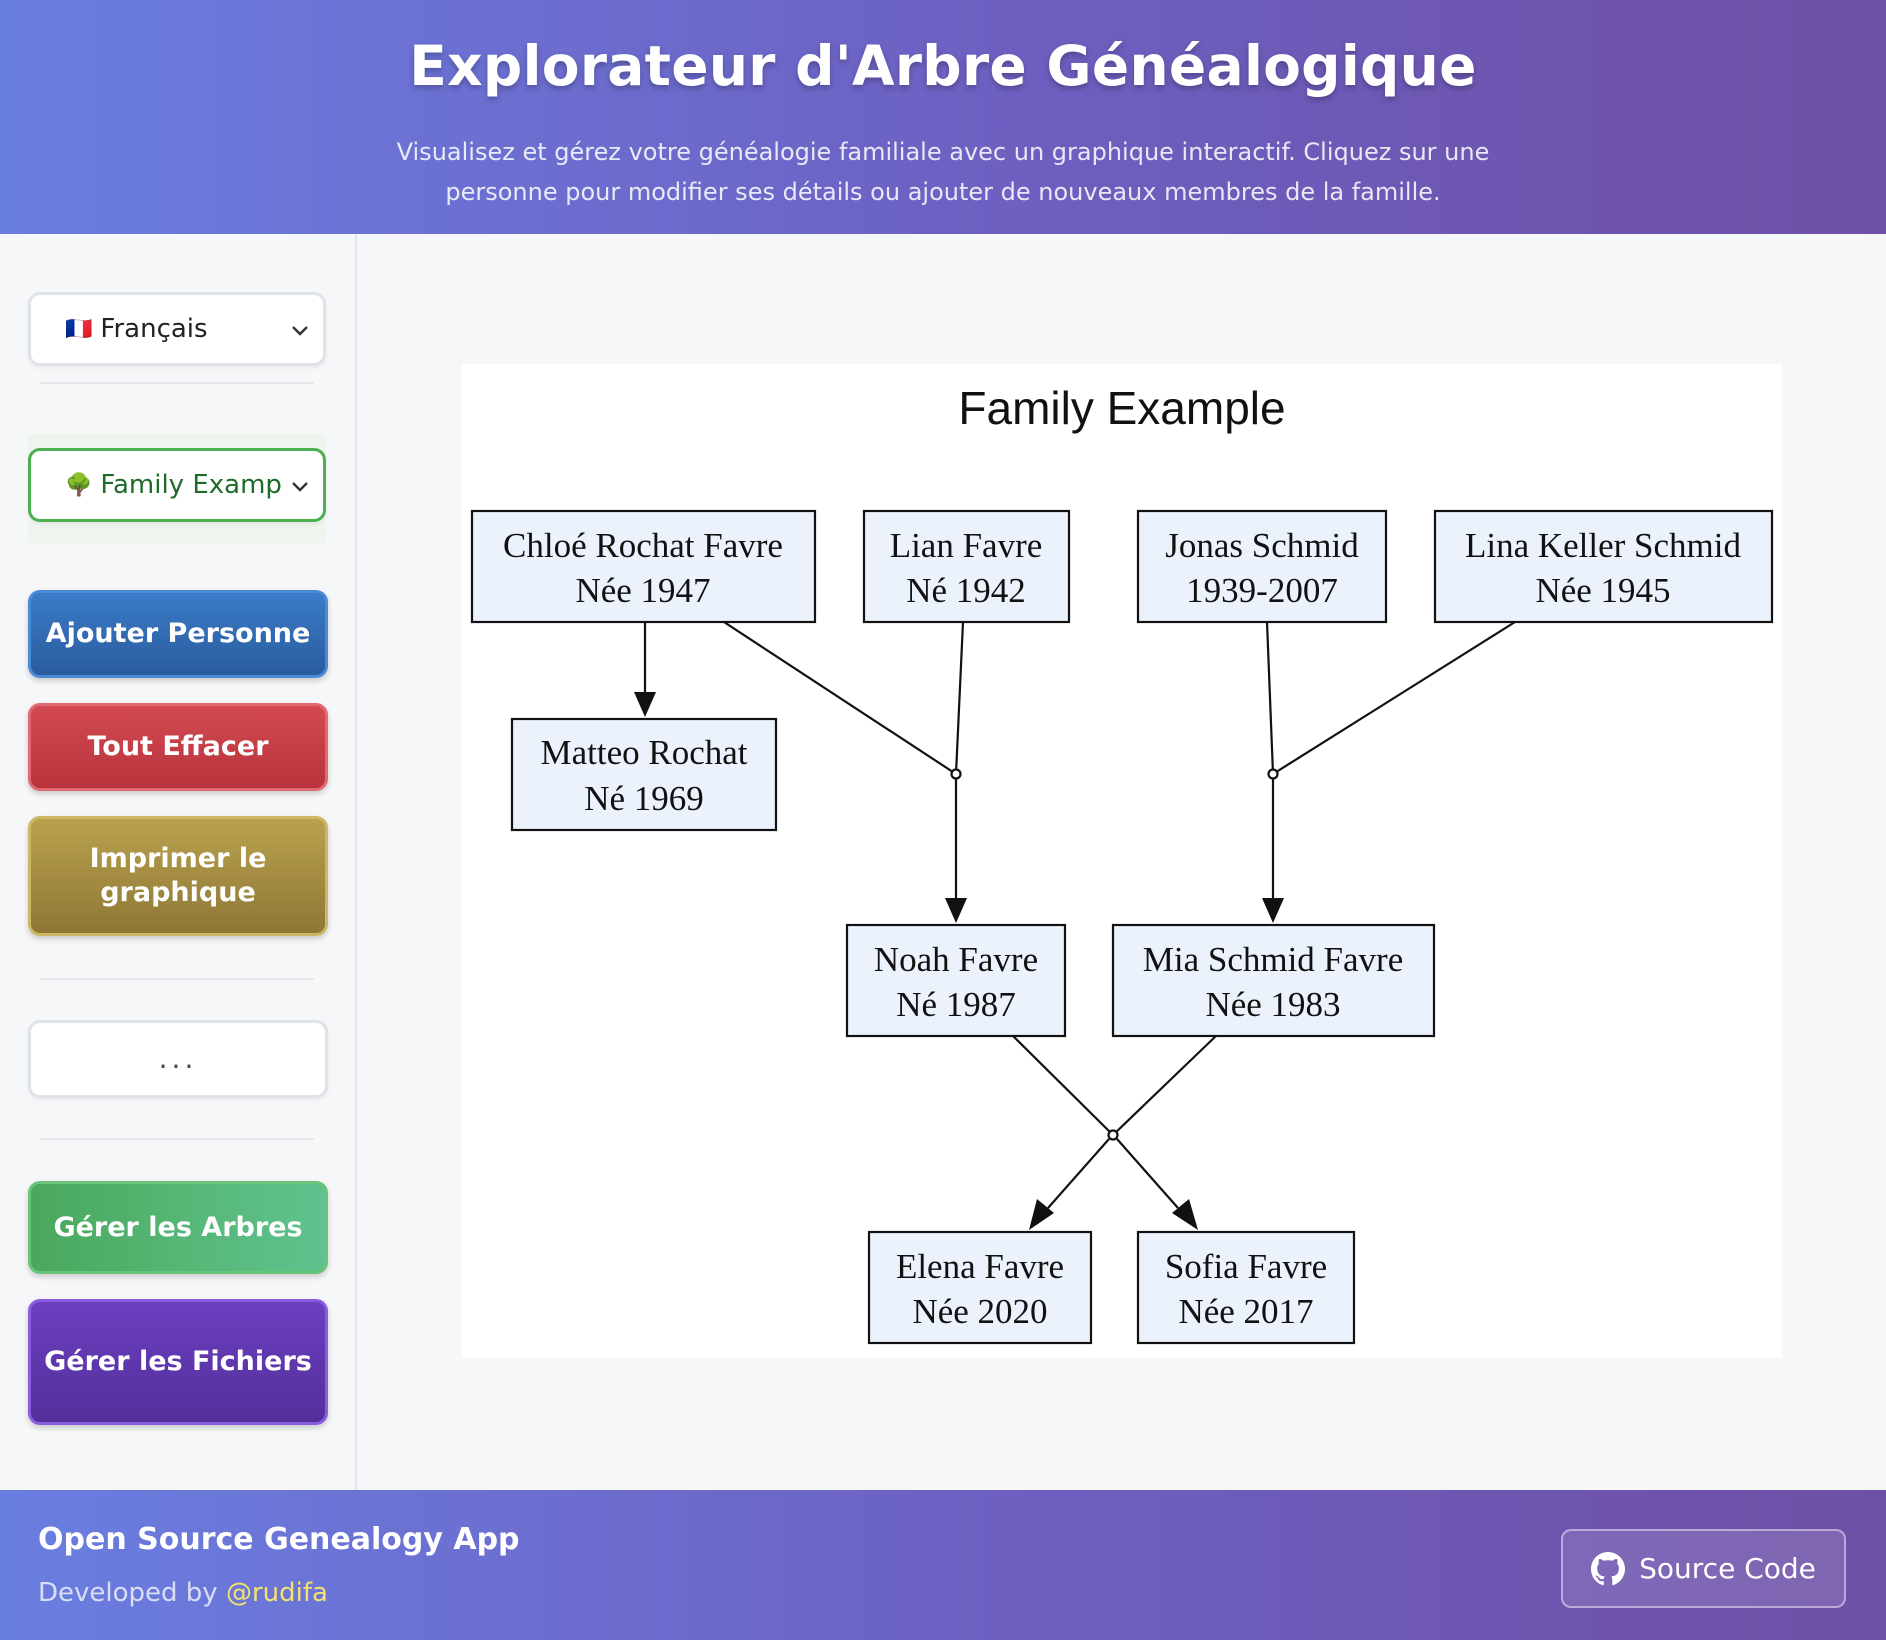 The height and width of the screenshot is (1640, 1886). What do you see at coordinates (1272, 1004) in the screenshot?
I see `person-dates: Née 1983` at bounding box center [1272, 1004].